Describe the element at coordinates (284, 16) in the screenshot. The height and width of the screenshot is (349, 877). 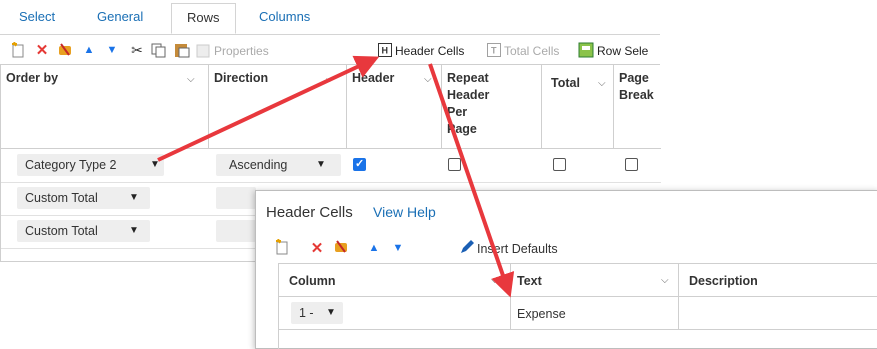
I see `tab-columns: Columns` at that location.